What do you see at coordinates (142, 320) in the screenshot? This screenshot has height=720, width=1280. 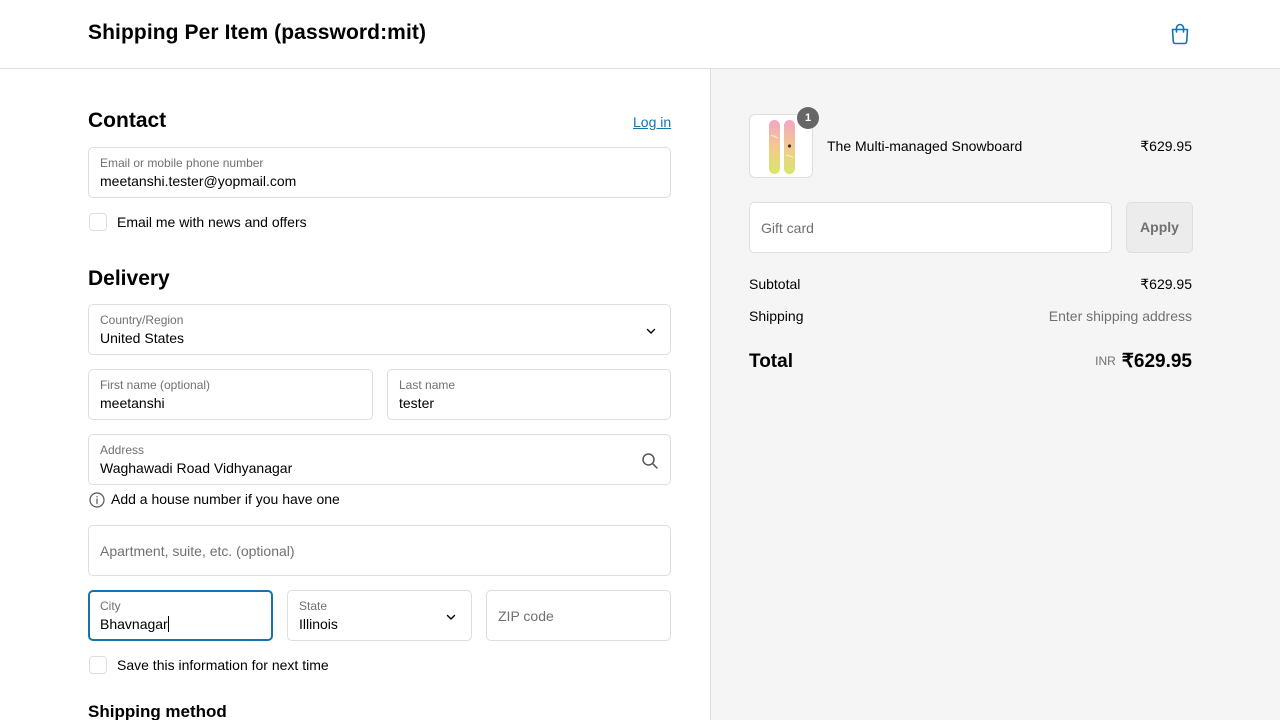 I see `country-label: Country/Region` at bounding box center [142, 320].